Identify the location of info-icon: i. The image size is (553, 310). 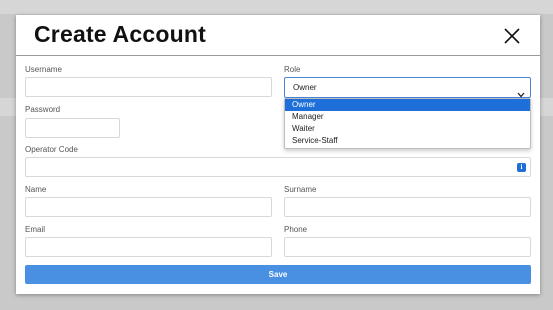
(521, 167).